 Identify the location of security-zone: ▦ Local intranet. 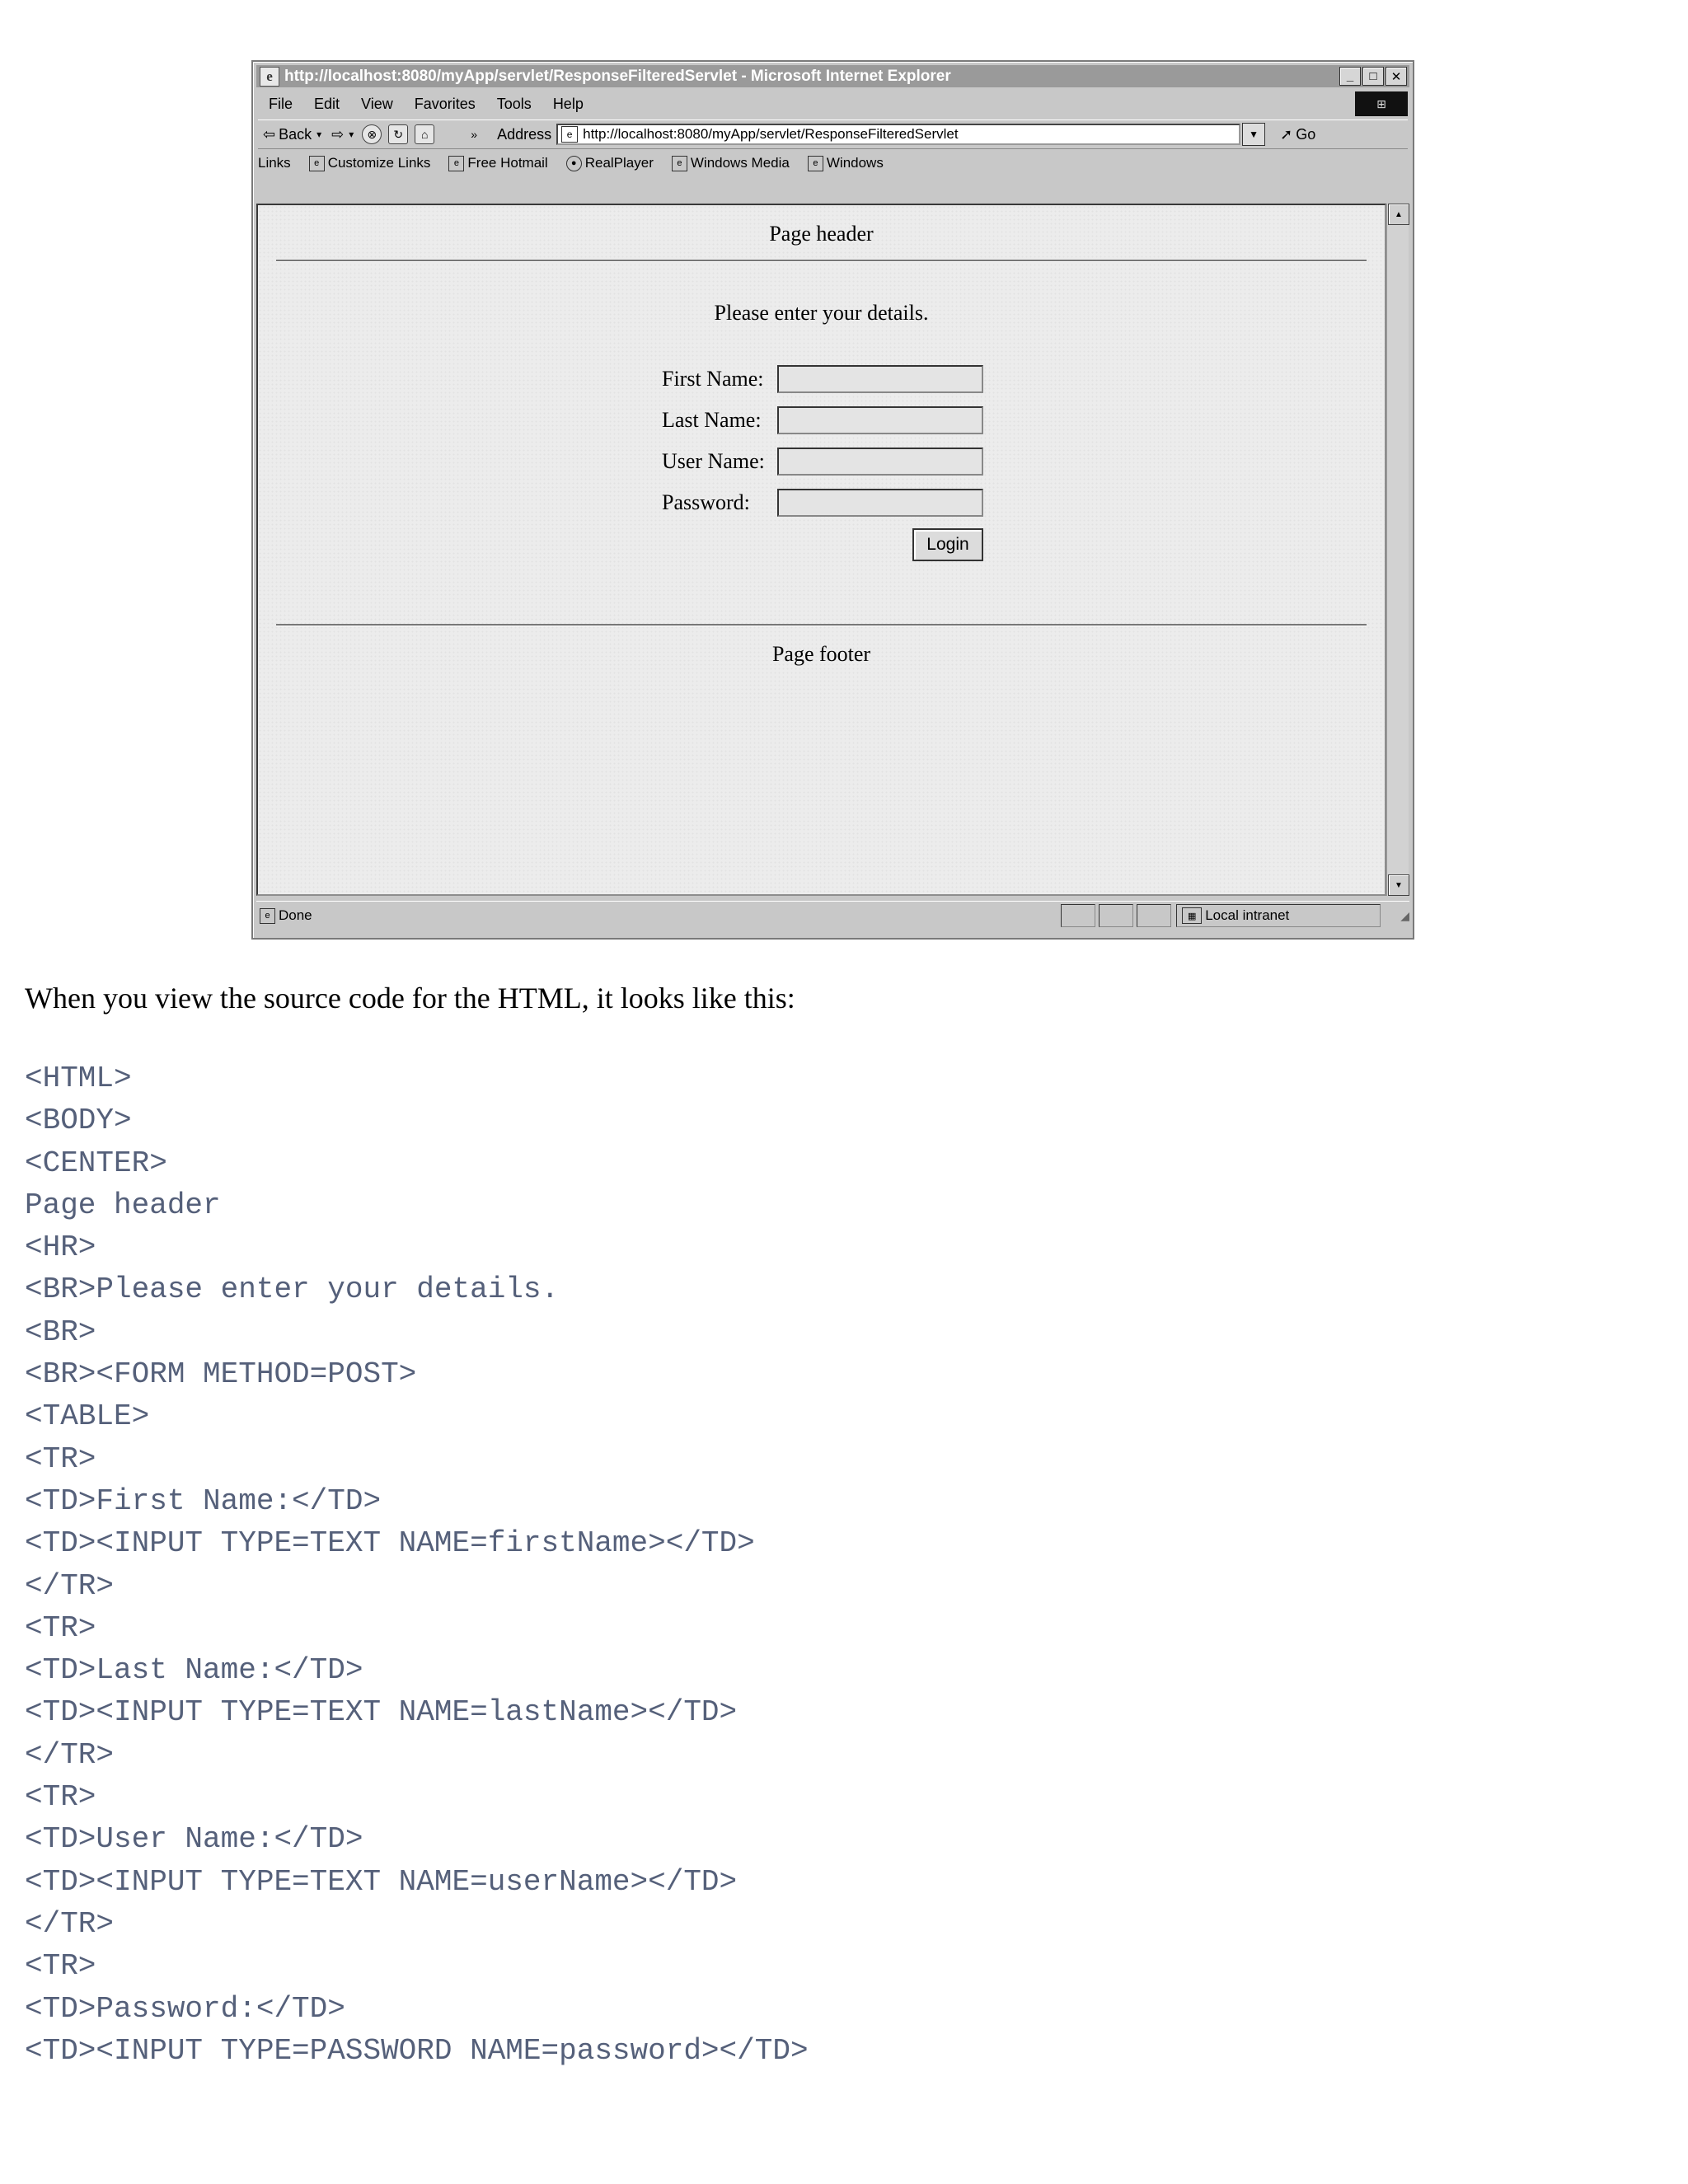
(1278, 915).